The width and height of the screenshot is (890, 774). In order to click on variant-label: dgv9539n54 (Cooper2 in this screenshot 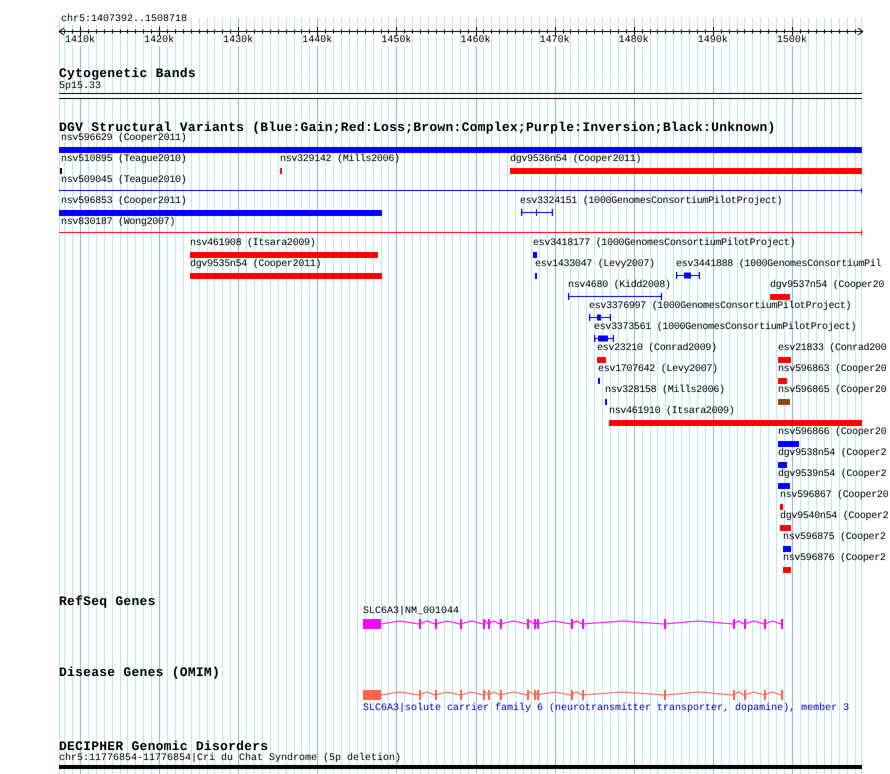, I will do `click(832, 475)`.